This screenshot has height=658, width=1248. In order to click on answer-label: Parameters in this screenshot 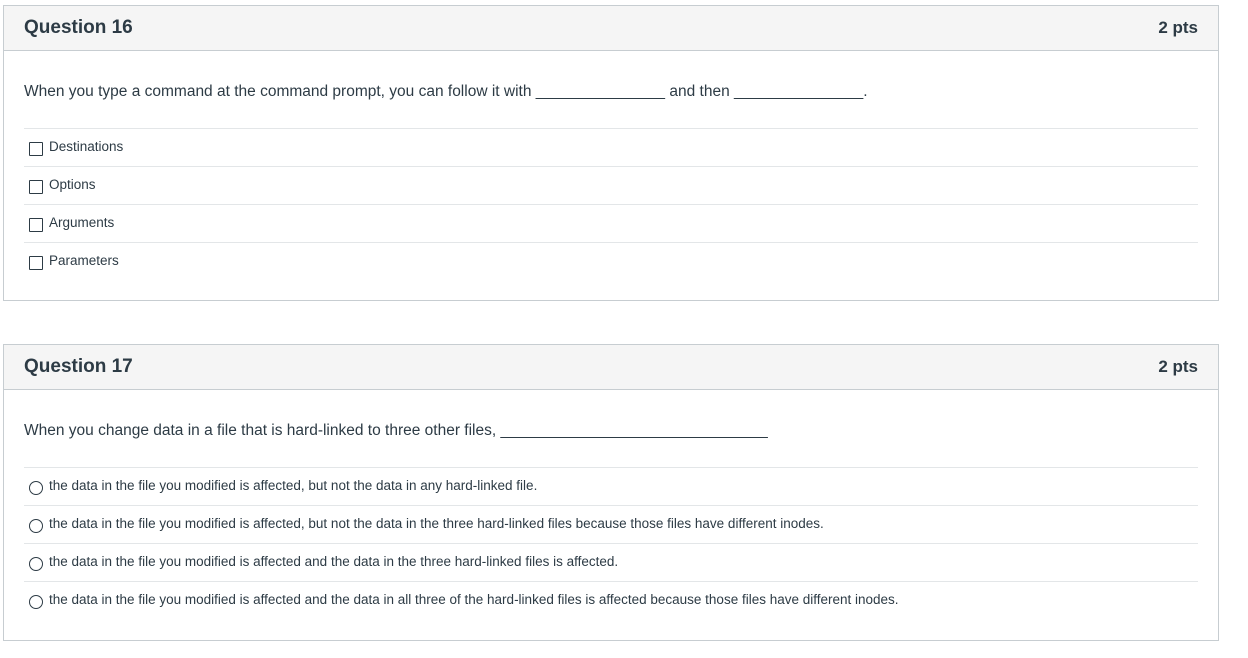, I will do `click(84, 260)`.